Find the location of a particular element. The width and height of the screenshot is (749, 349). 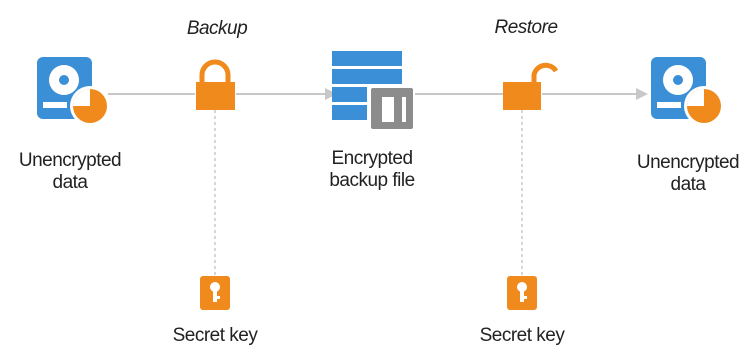

restore-secret-key-label: Secret key is located at coordinates (522, 335).